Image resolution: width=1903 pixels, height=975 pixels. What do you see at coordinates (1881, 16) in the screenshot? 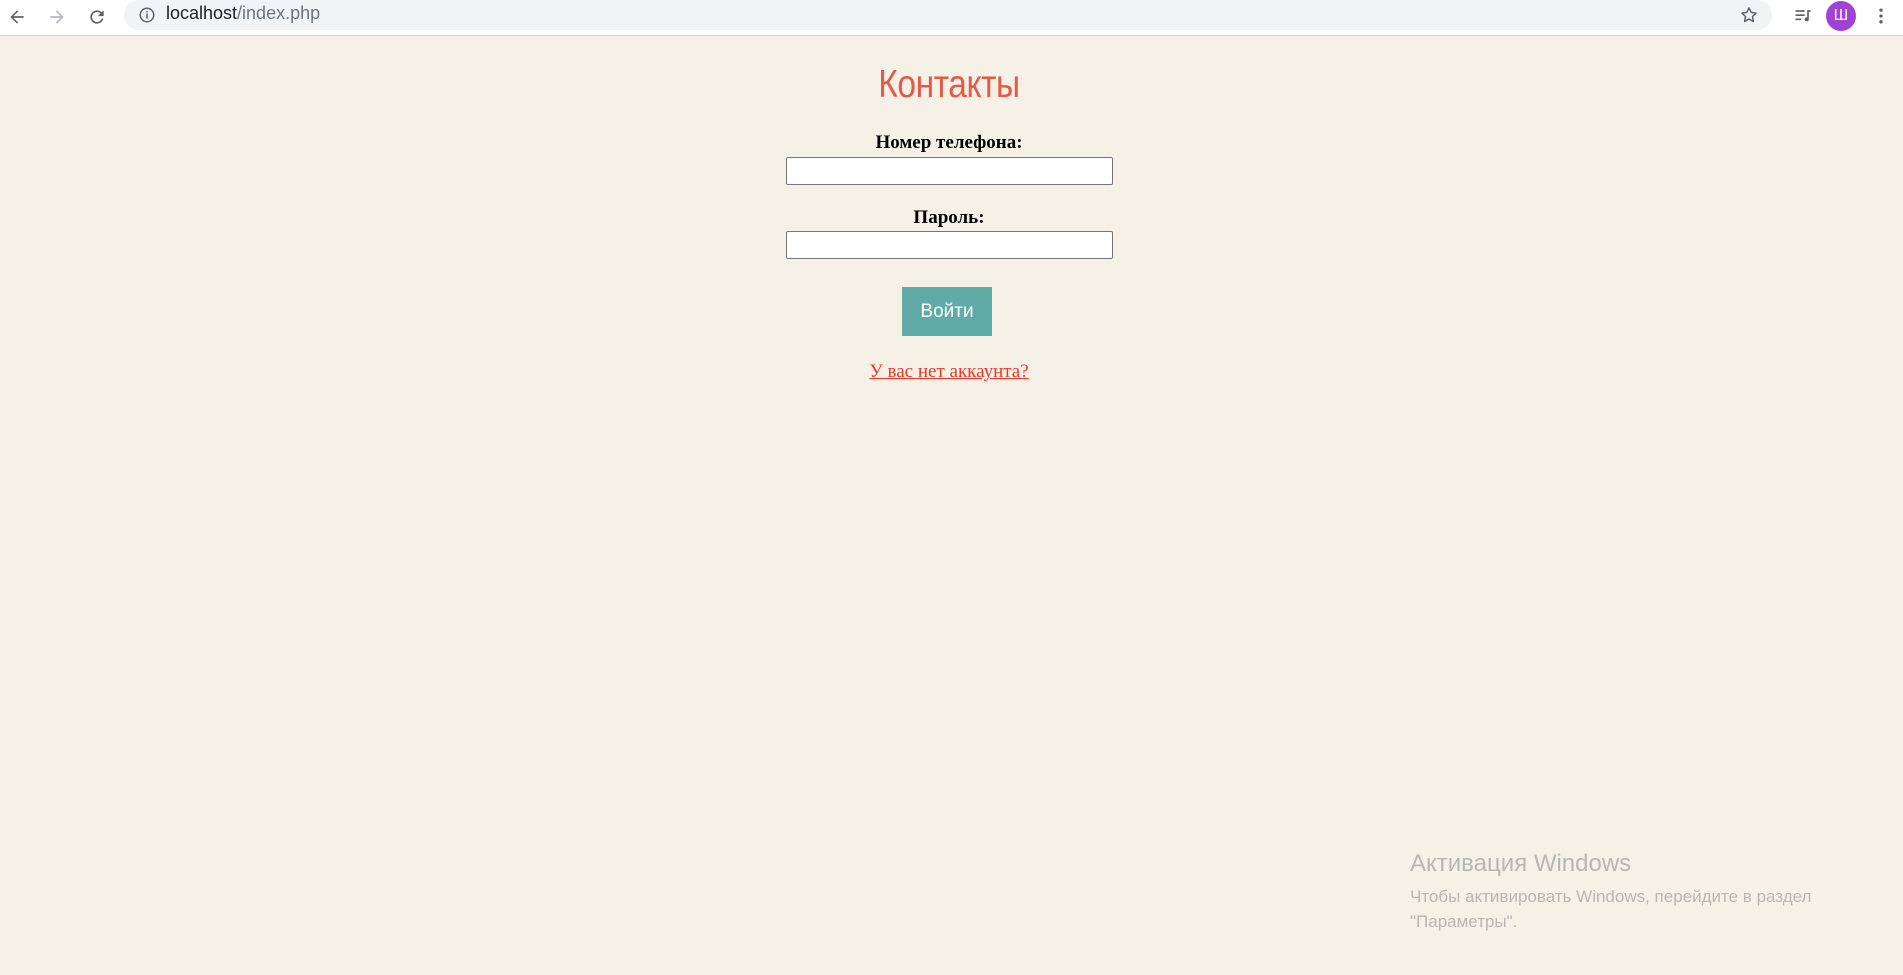
I see `menu-dots-icon` at bounding box center [1881, 16].